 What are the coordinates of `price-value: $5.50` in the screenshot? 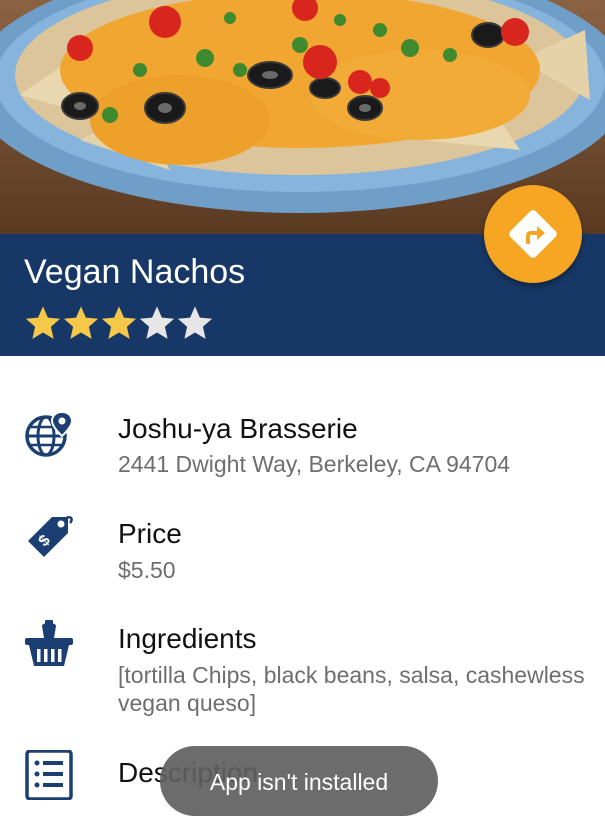 It's located at (147, 570).